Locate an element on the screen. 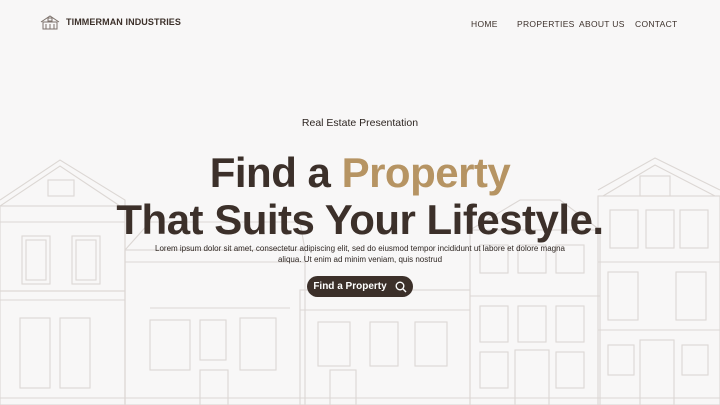 Image resolution: width=720 pixels, height=405 pixels. cta-label: Find a Property is located at coordinates (350, 286).